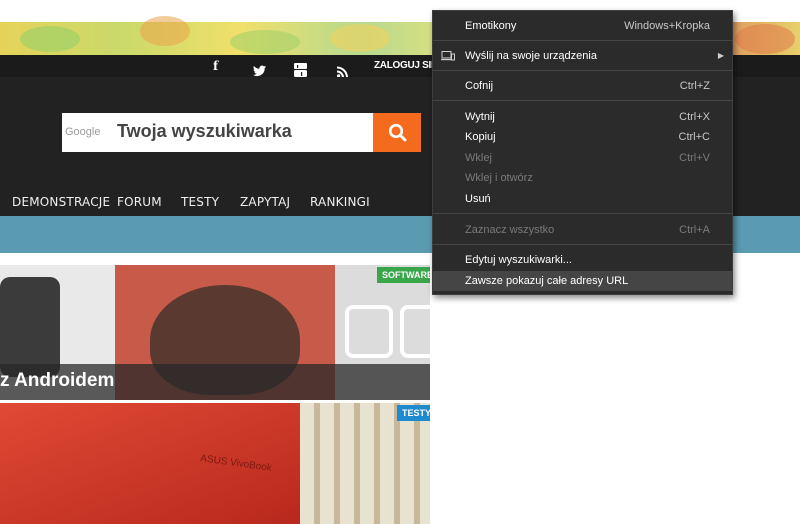 Image resolution: width=800 pixels, height=524 pixels. I want to click on nav-item-zapytaj: ZAPYTAJ, so click(265, 202).